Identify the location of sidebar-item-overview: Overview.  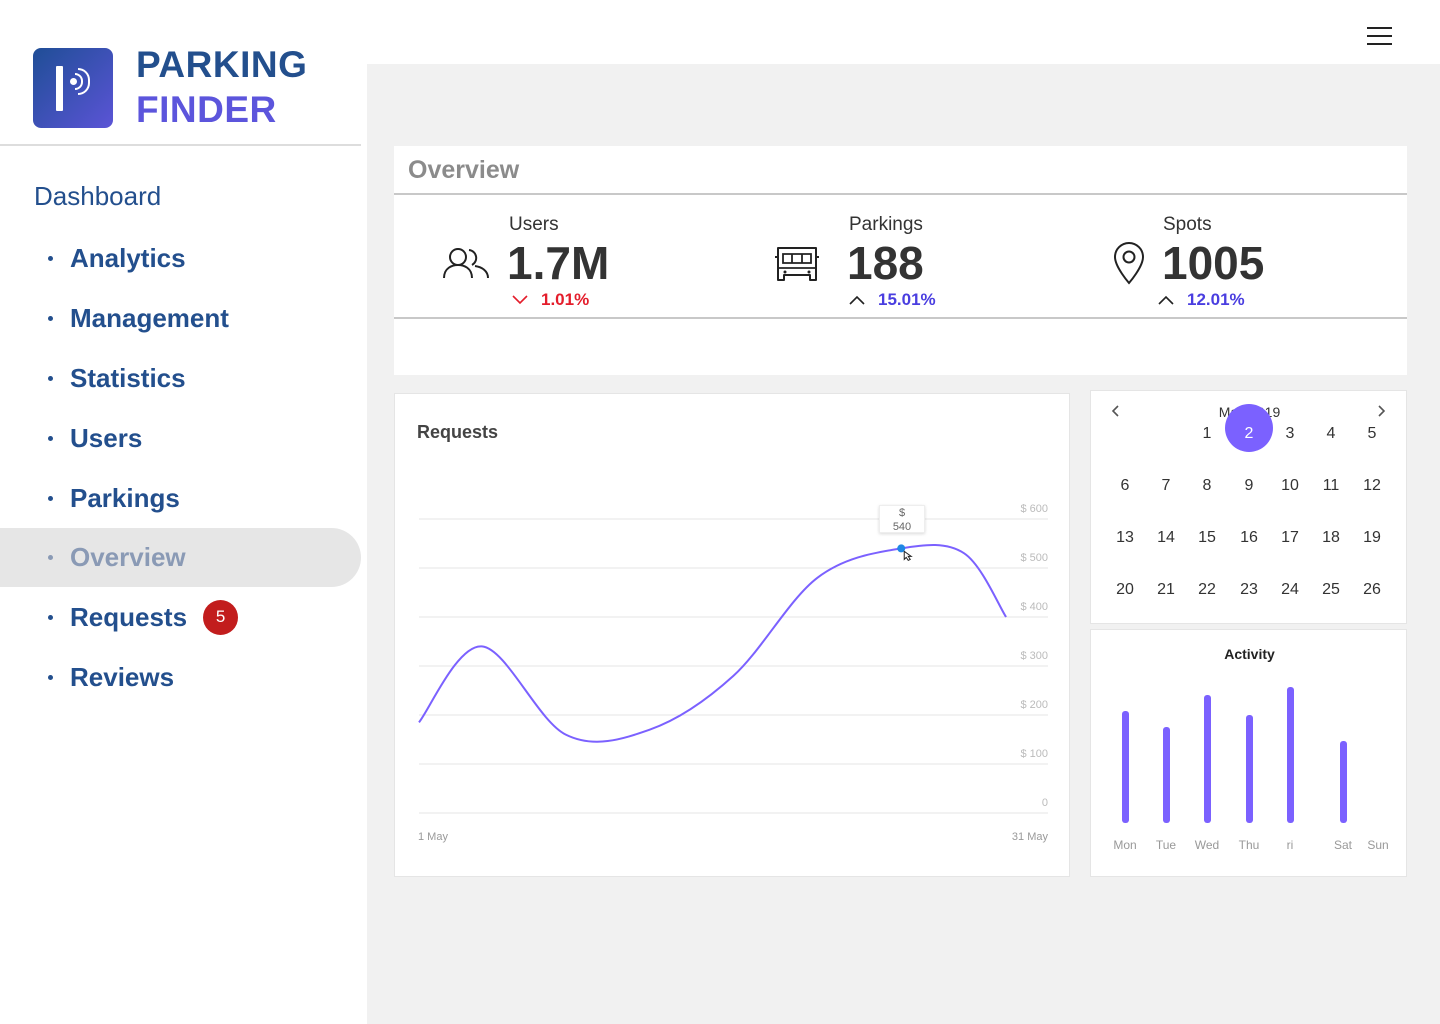
(180, 557).